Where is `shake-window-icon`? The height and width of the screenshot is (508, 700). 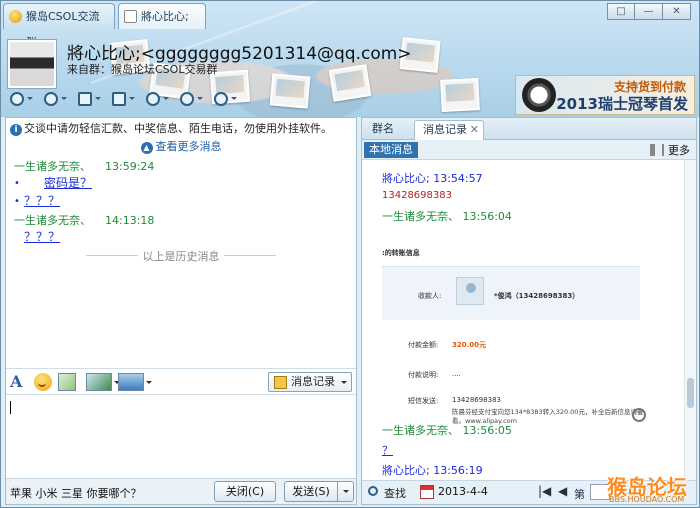
shake-window-icon is located at coordinates (67, 382).